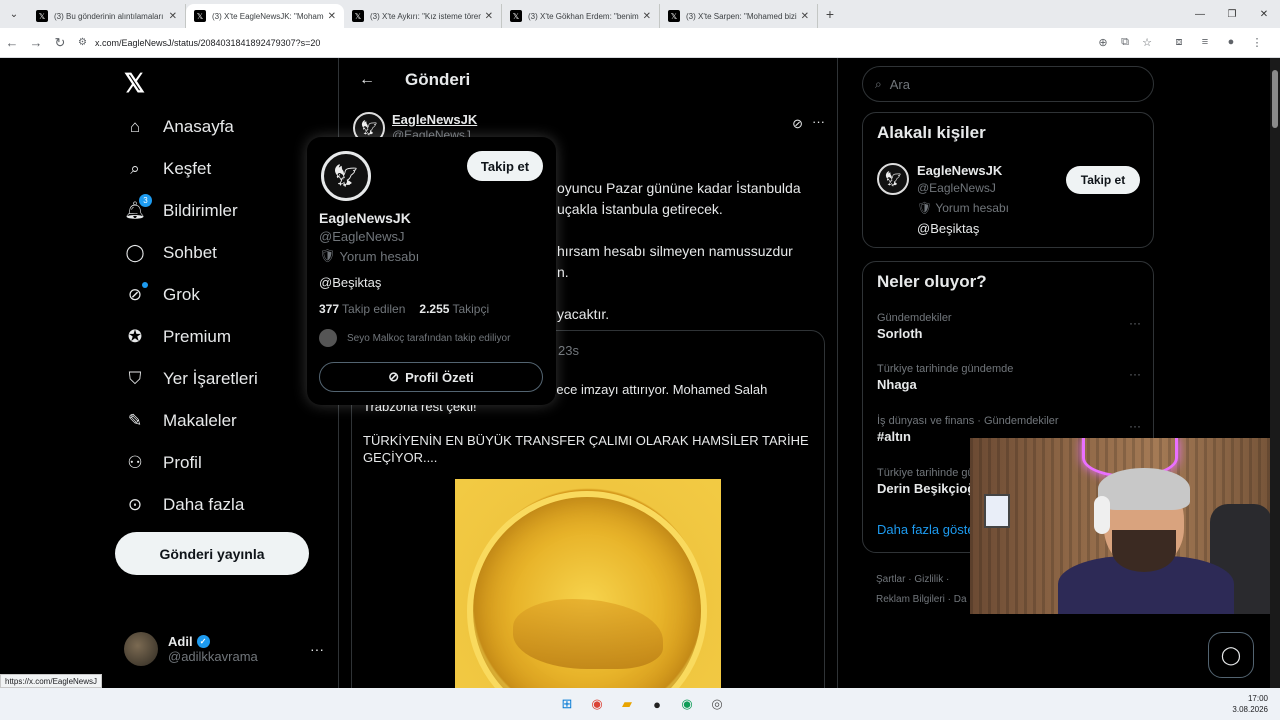  What do you see at coordinates (365, 218) in the screenshot?
I see `hovercard-name: EagleNewsJK` at bounding box center [365, 218].